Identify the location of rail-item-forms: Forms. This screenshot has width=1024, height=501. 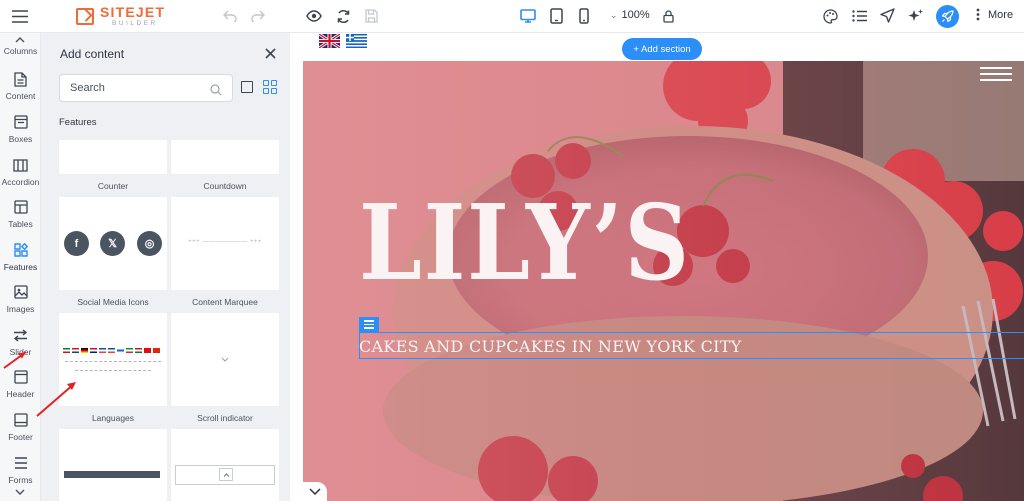
(20, 470).